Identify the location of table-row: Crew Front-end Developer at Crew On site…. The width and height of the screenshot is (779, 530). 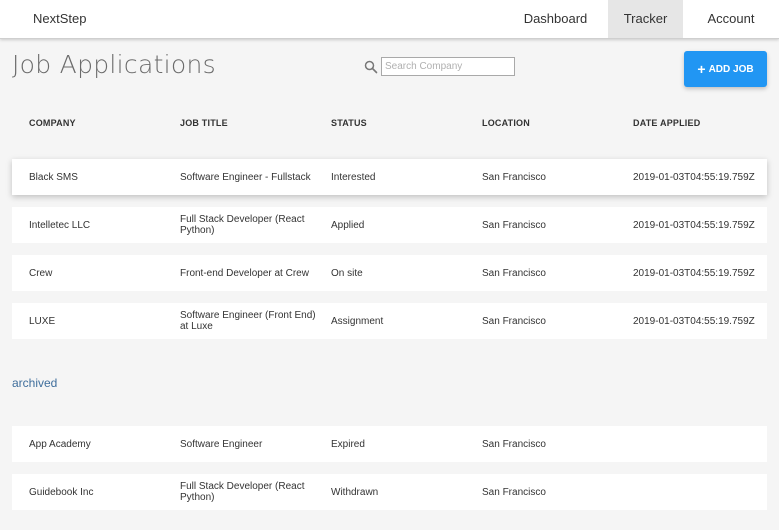
(389, 273).